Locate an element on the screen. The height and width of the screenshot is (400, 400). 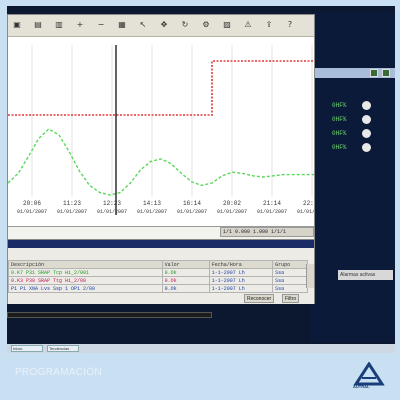
chart-icon: ▨ is located at coordinates (227, 25).